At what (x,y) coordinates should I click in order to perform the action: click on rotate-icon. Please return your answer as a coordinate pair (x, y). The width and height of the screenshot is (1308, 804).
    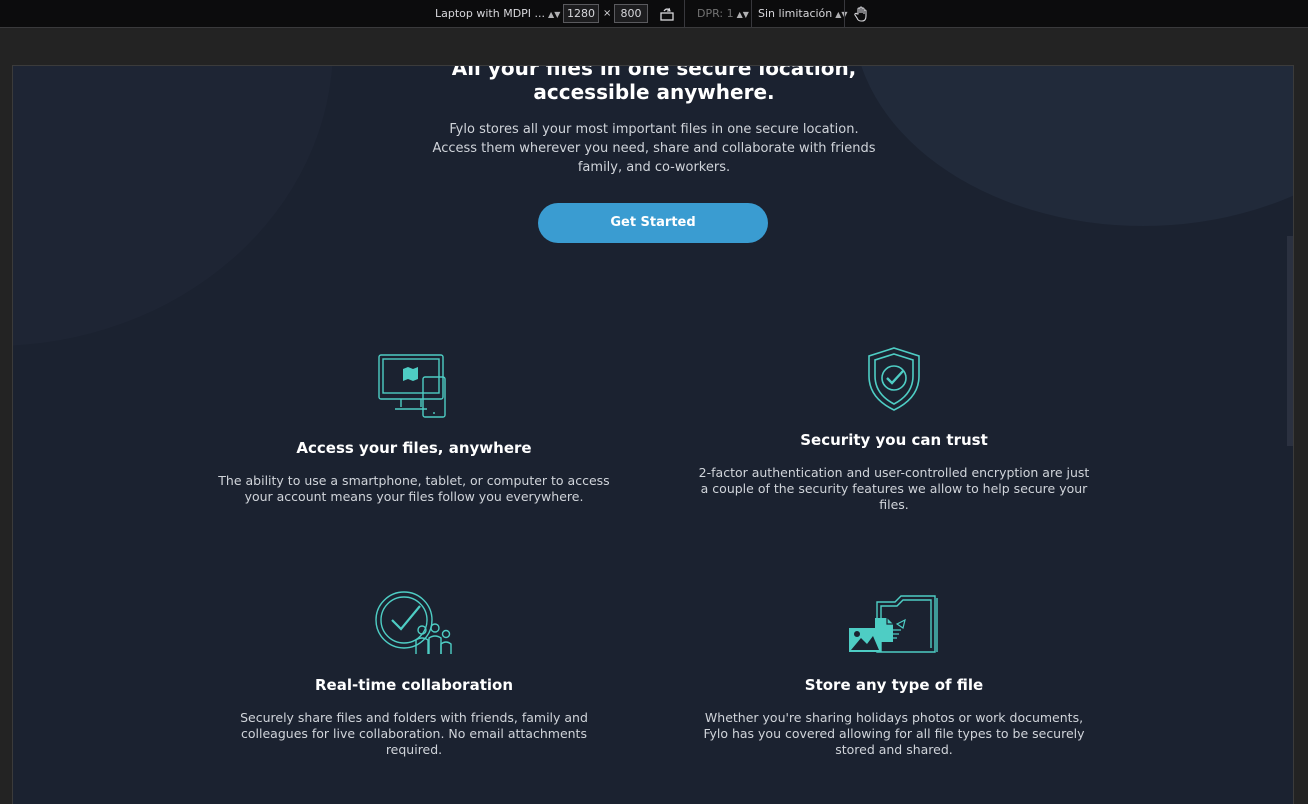
    Looking at the image, I should click on (667, 14).